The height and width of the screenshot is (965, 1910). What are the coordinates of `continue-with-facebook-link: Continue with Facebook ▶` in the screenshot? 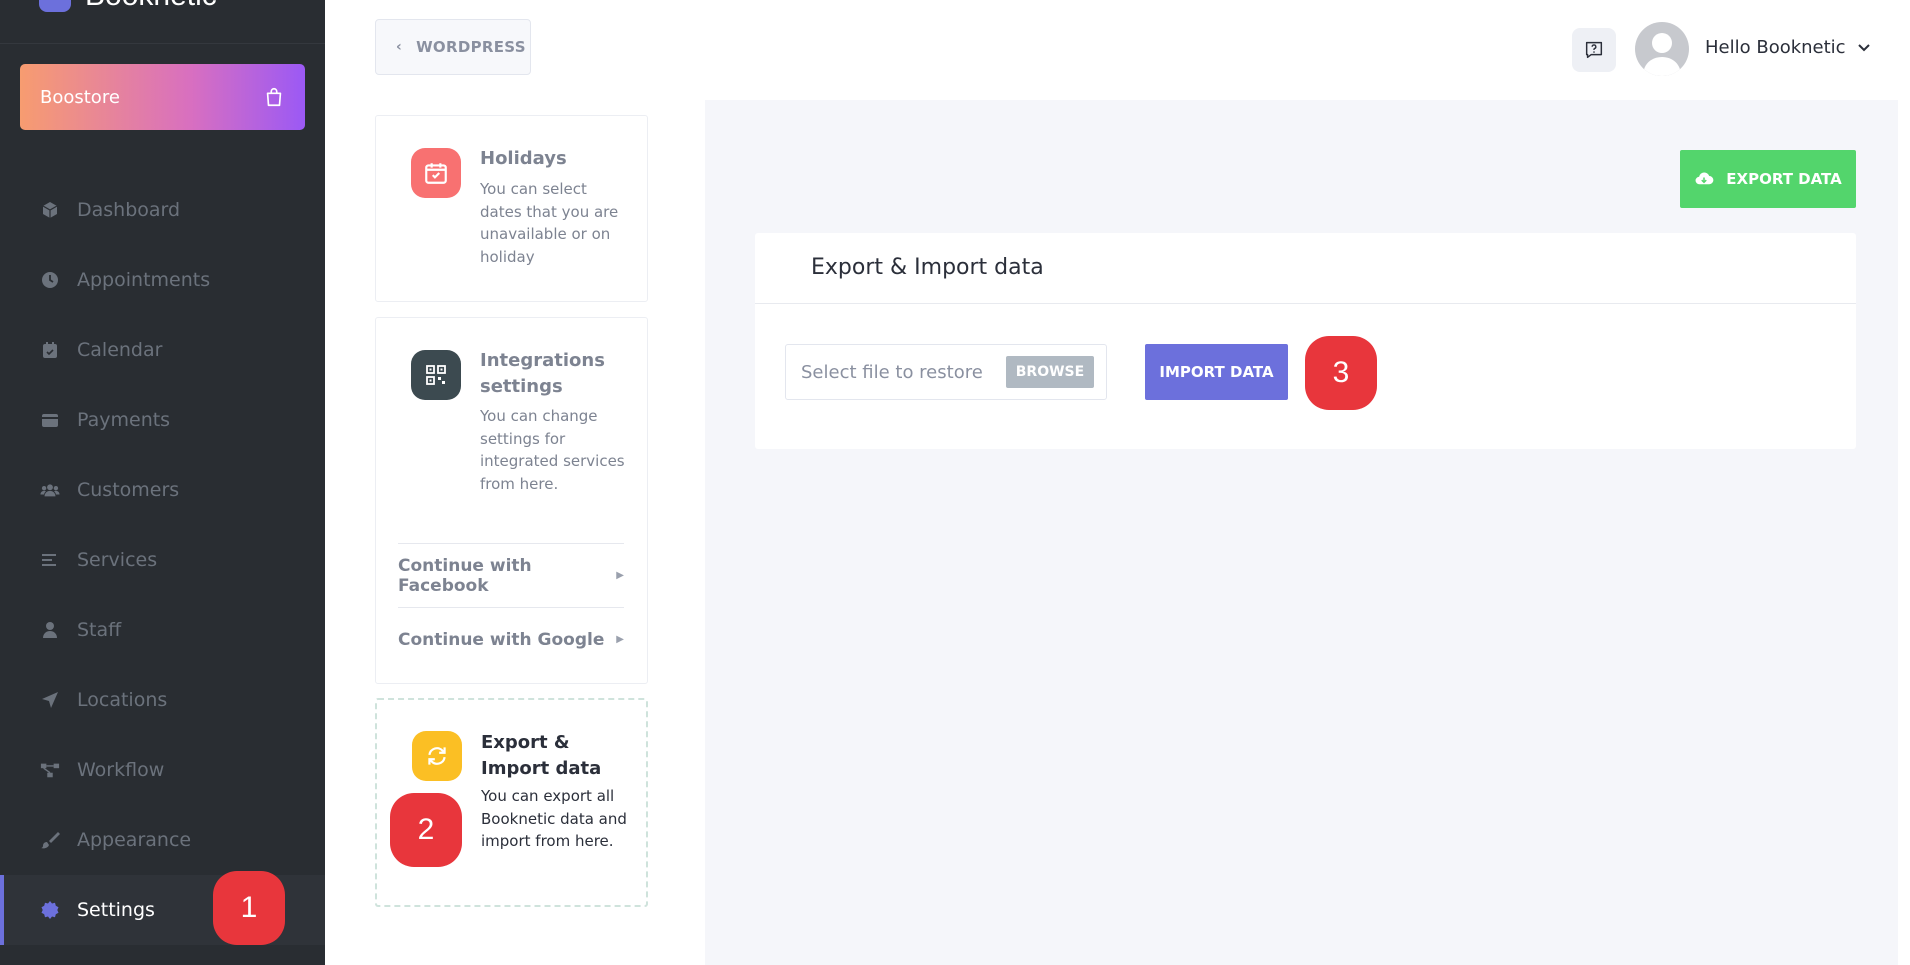 It's located at (511, 575).